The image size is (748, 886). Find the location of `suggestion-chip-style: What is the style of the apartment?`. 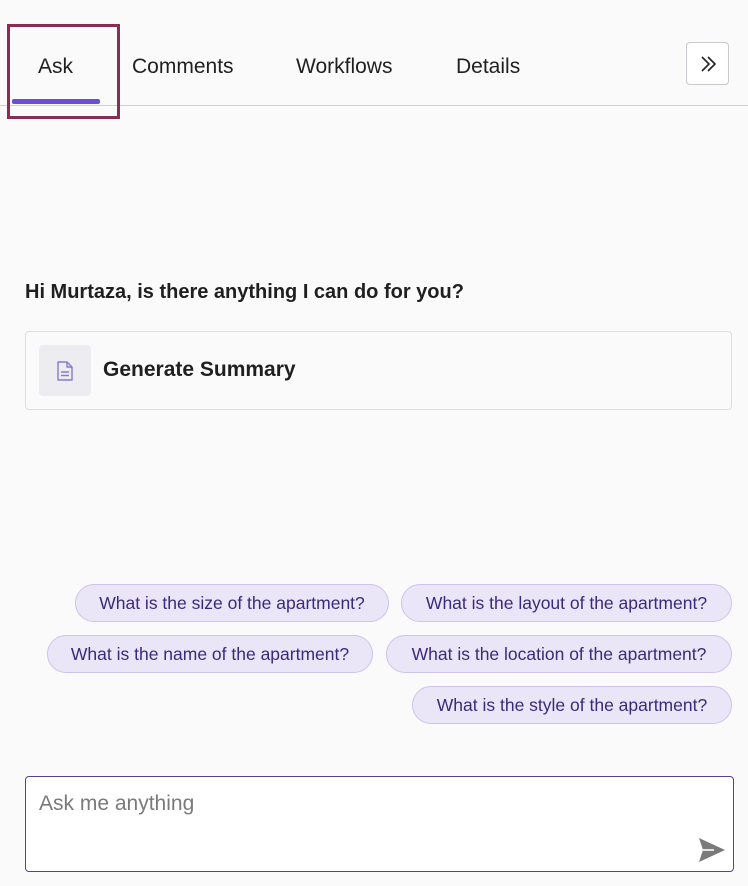

suggestion-chip-style: What is the style of the apartment? is located at coordinates (572, 705).